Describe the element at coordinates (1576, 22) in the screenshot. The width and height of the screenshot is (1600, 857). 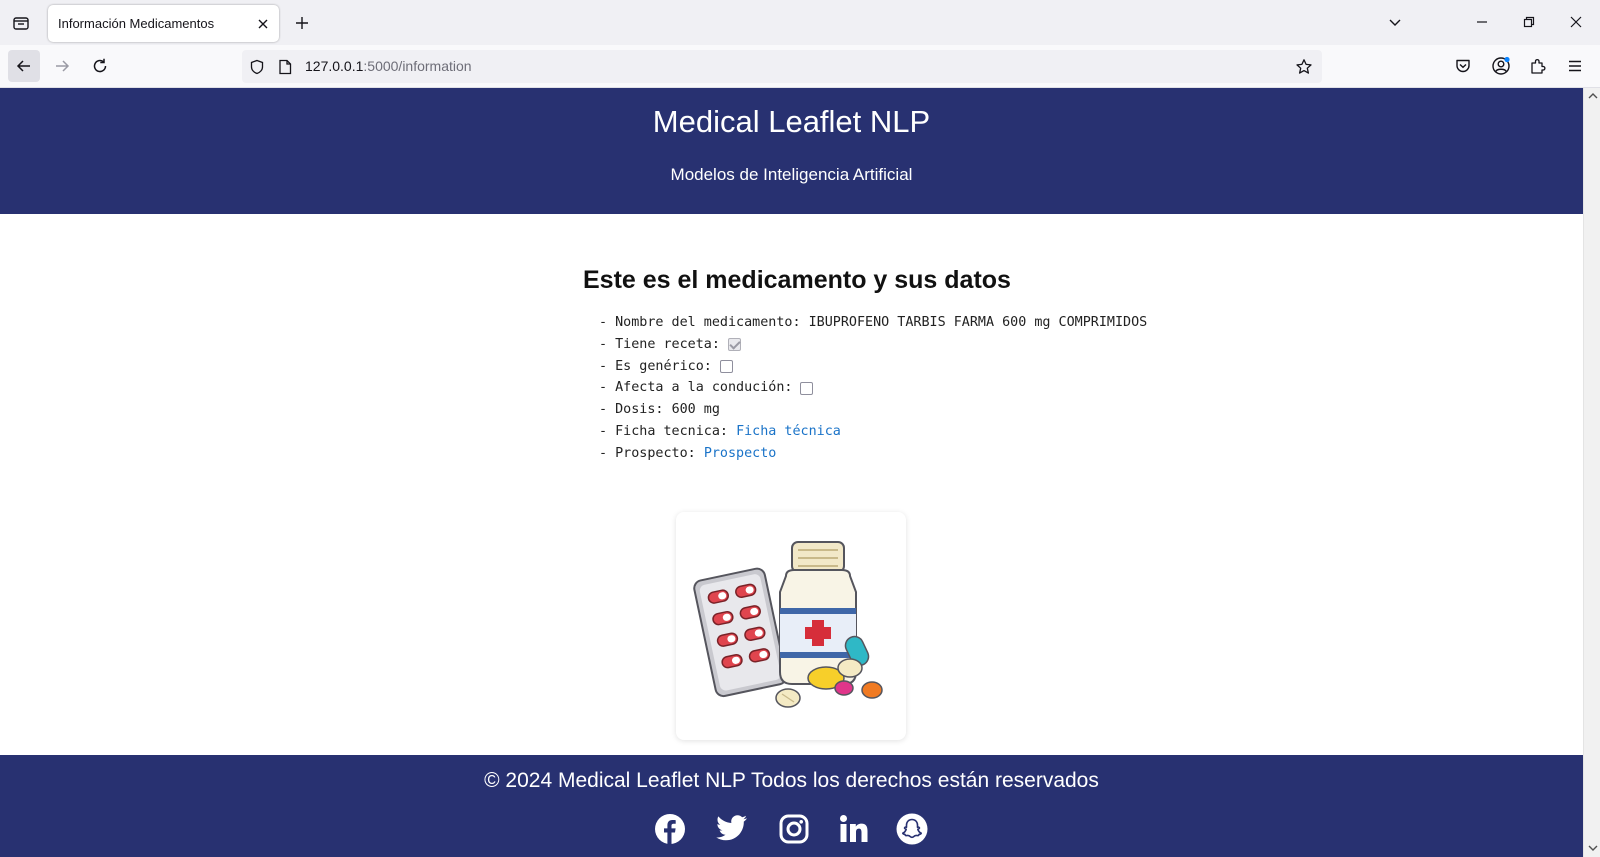
I see `close-window-icon` at that location.